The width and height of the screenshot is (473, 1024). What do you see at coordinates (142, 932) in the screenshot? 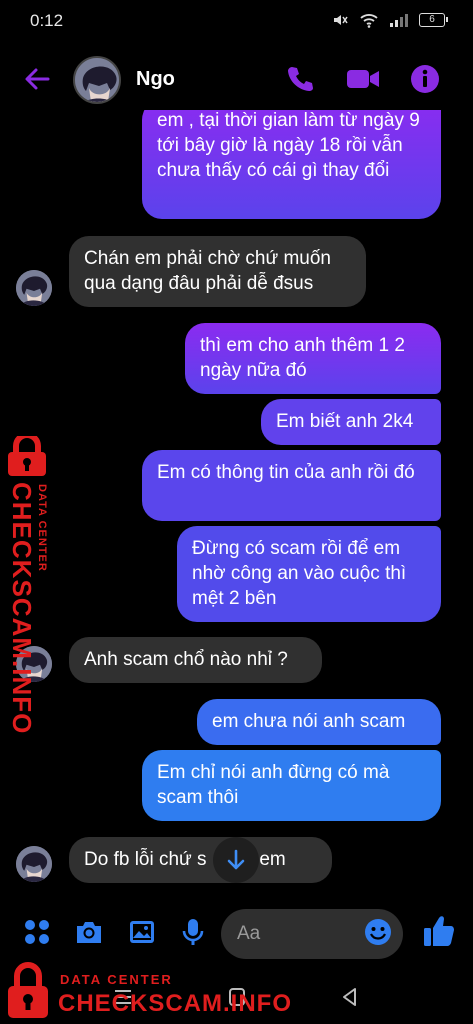
I see `gallery-icon` at bounding box center [142, 932].